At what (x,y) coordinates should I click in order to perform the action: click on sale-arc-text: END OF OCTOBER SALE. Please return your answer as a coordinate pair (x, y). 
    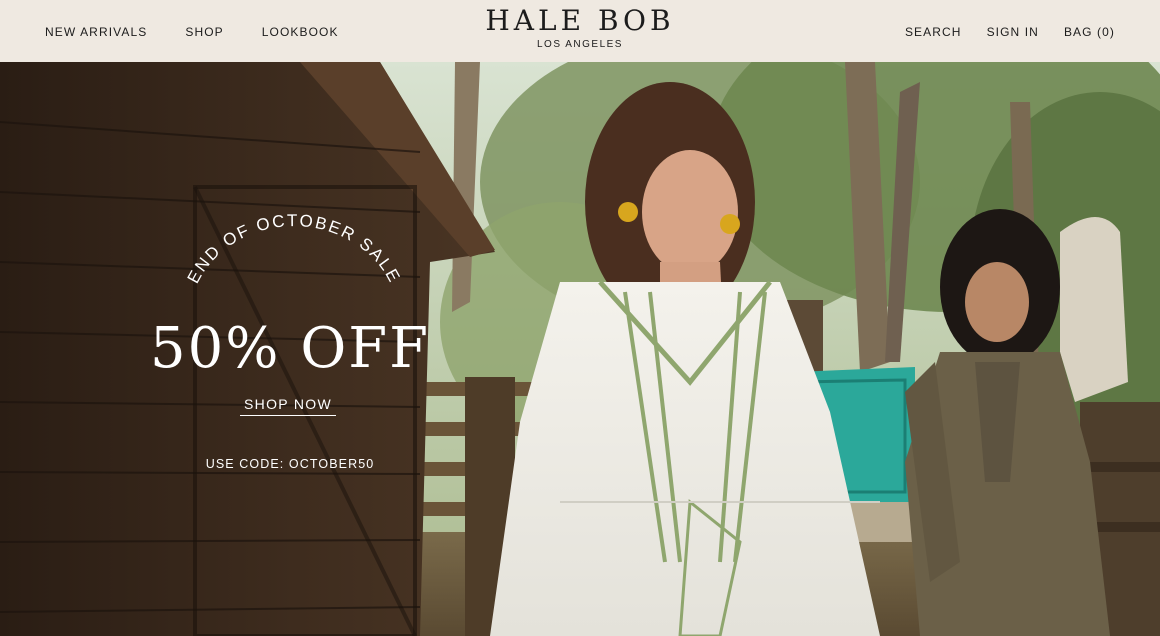
    Looking at the image, I should click on (293, 249).